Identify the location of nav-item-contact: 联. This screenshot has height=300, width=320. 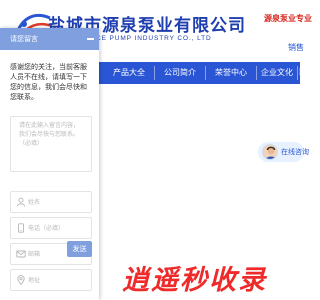
(303, 73).